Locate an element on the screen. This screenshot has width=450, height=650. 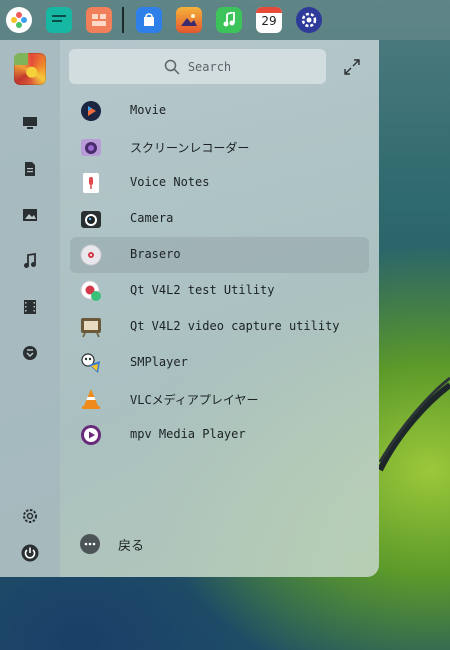
fullscreen-expand-icon is located at coordinates (352, 67).